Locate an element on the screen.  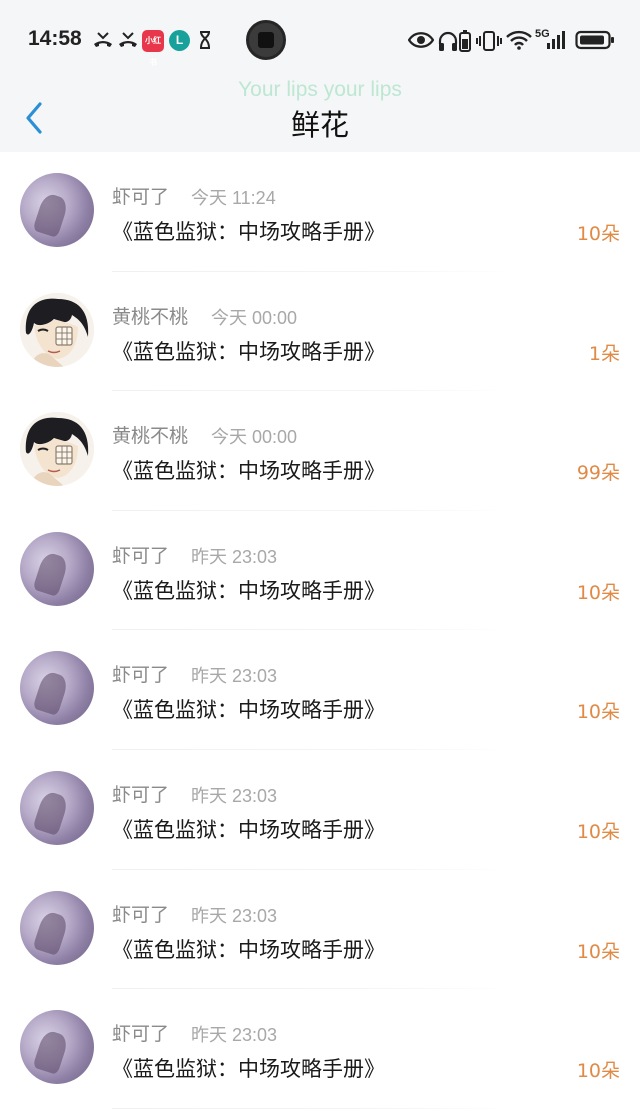
nav-bar: Your lips your lips 鲜花 is located at coordinates (320, 111).